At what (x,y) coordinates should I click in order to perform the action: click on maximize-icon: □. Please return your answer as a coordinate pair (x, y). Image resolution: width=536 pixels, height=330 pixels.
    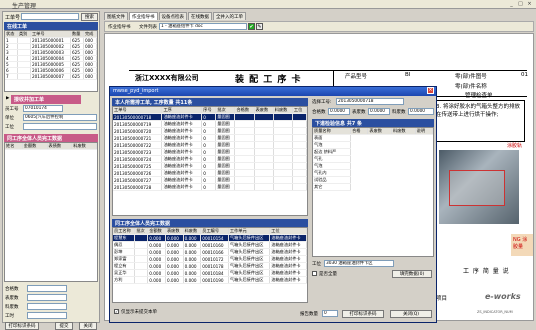
    Looking at the image, I should click on (520, 4).